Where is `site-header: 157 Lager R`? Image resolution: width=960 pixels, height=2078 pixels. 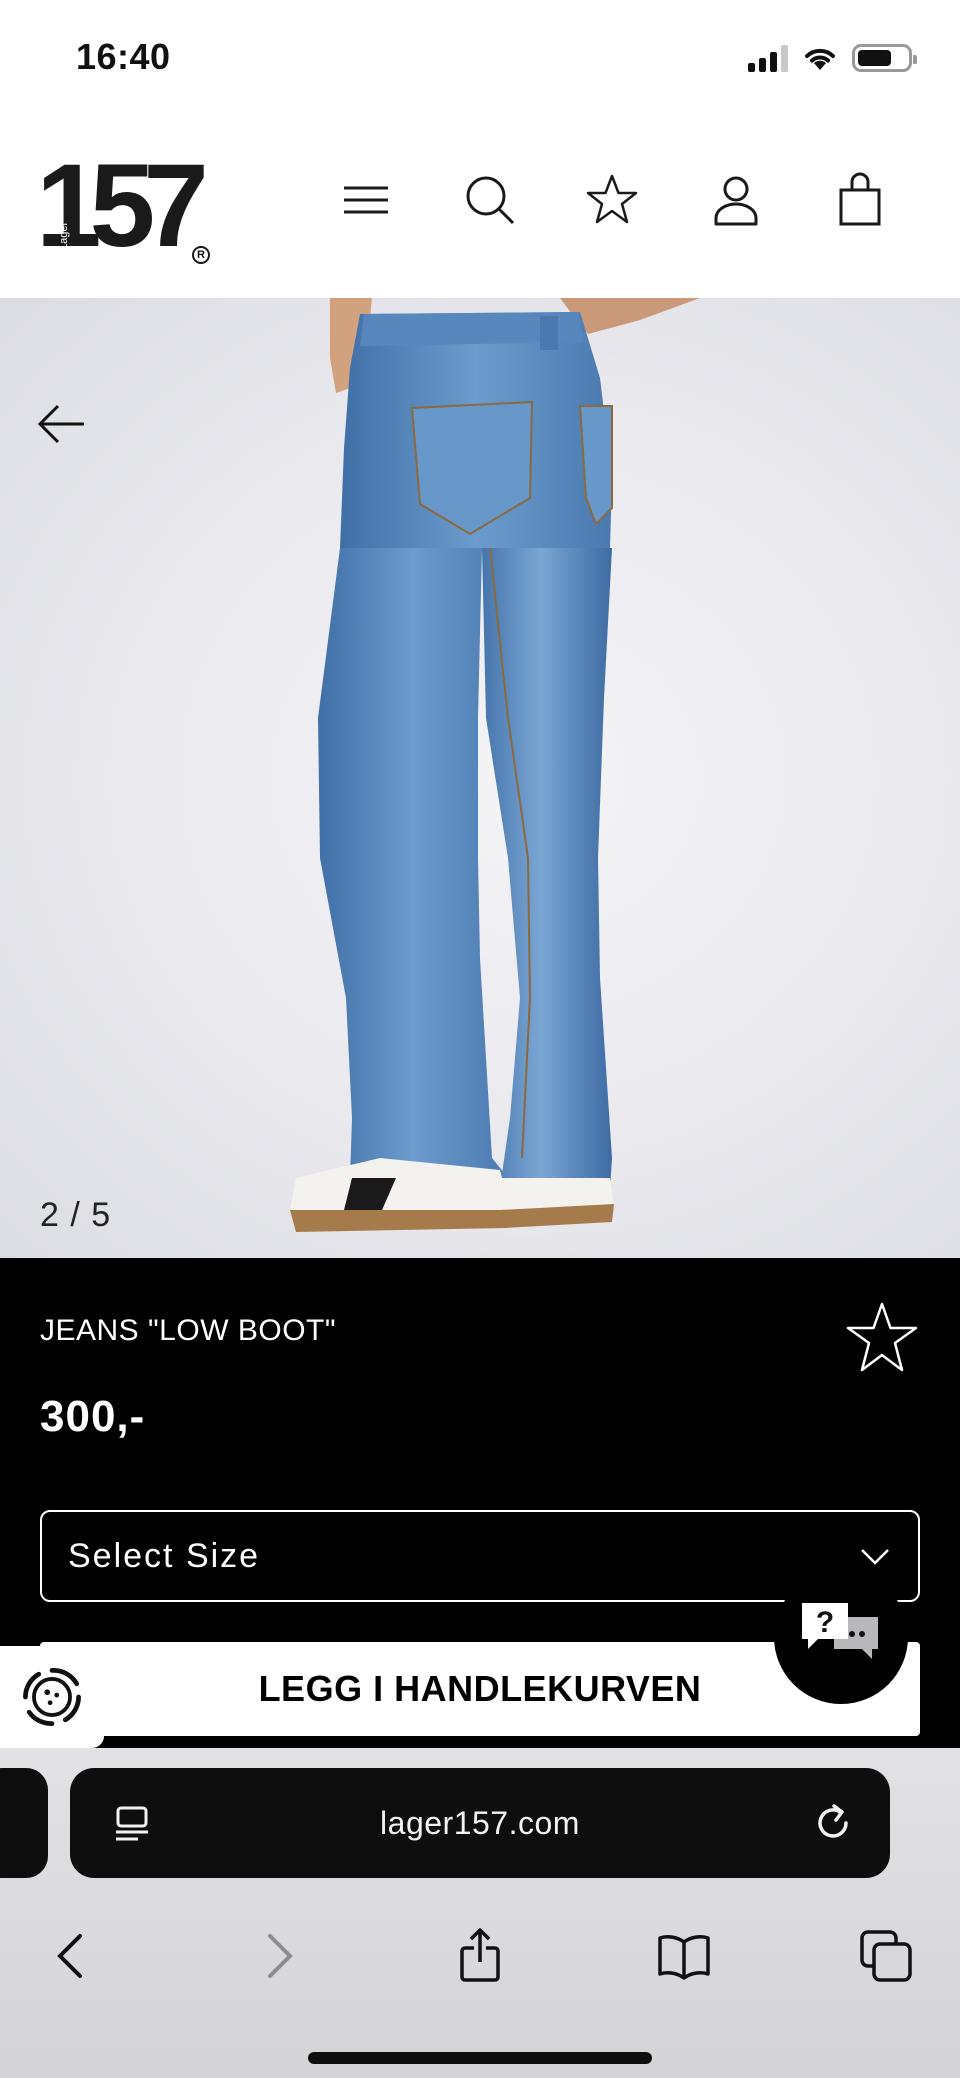 site-header: 157 Lager R is located at coordinates (480, 209).